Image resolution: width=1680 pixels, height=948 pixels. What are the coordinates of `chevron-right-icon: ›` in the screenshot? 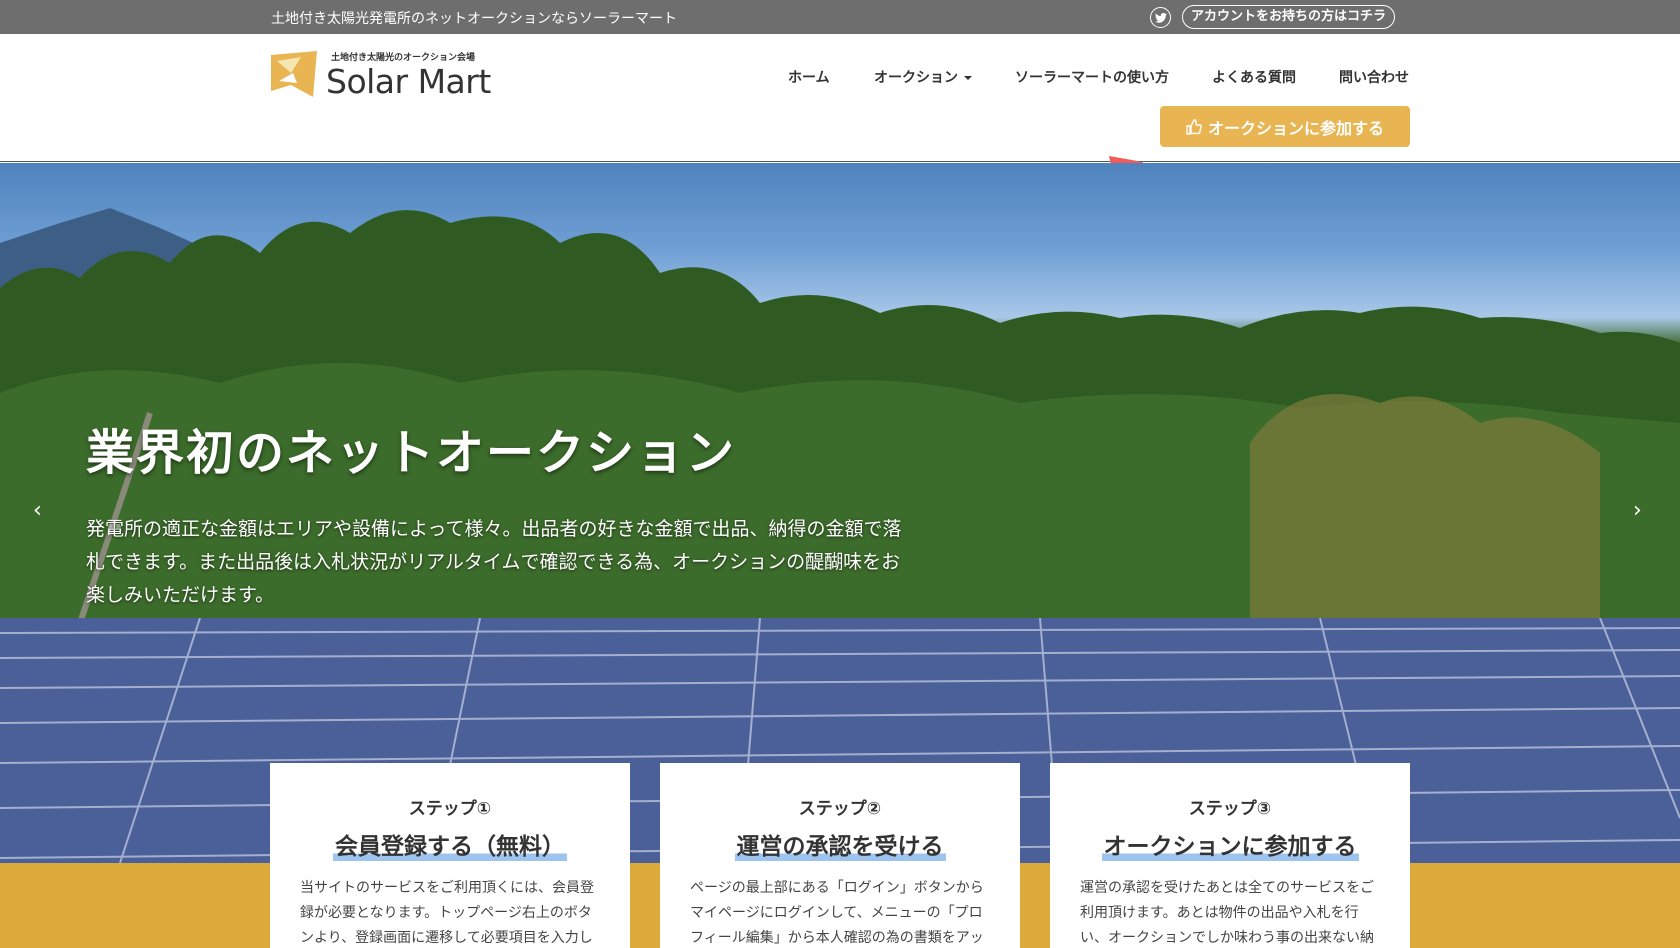 It's located at (1637, 510).